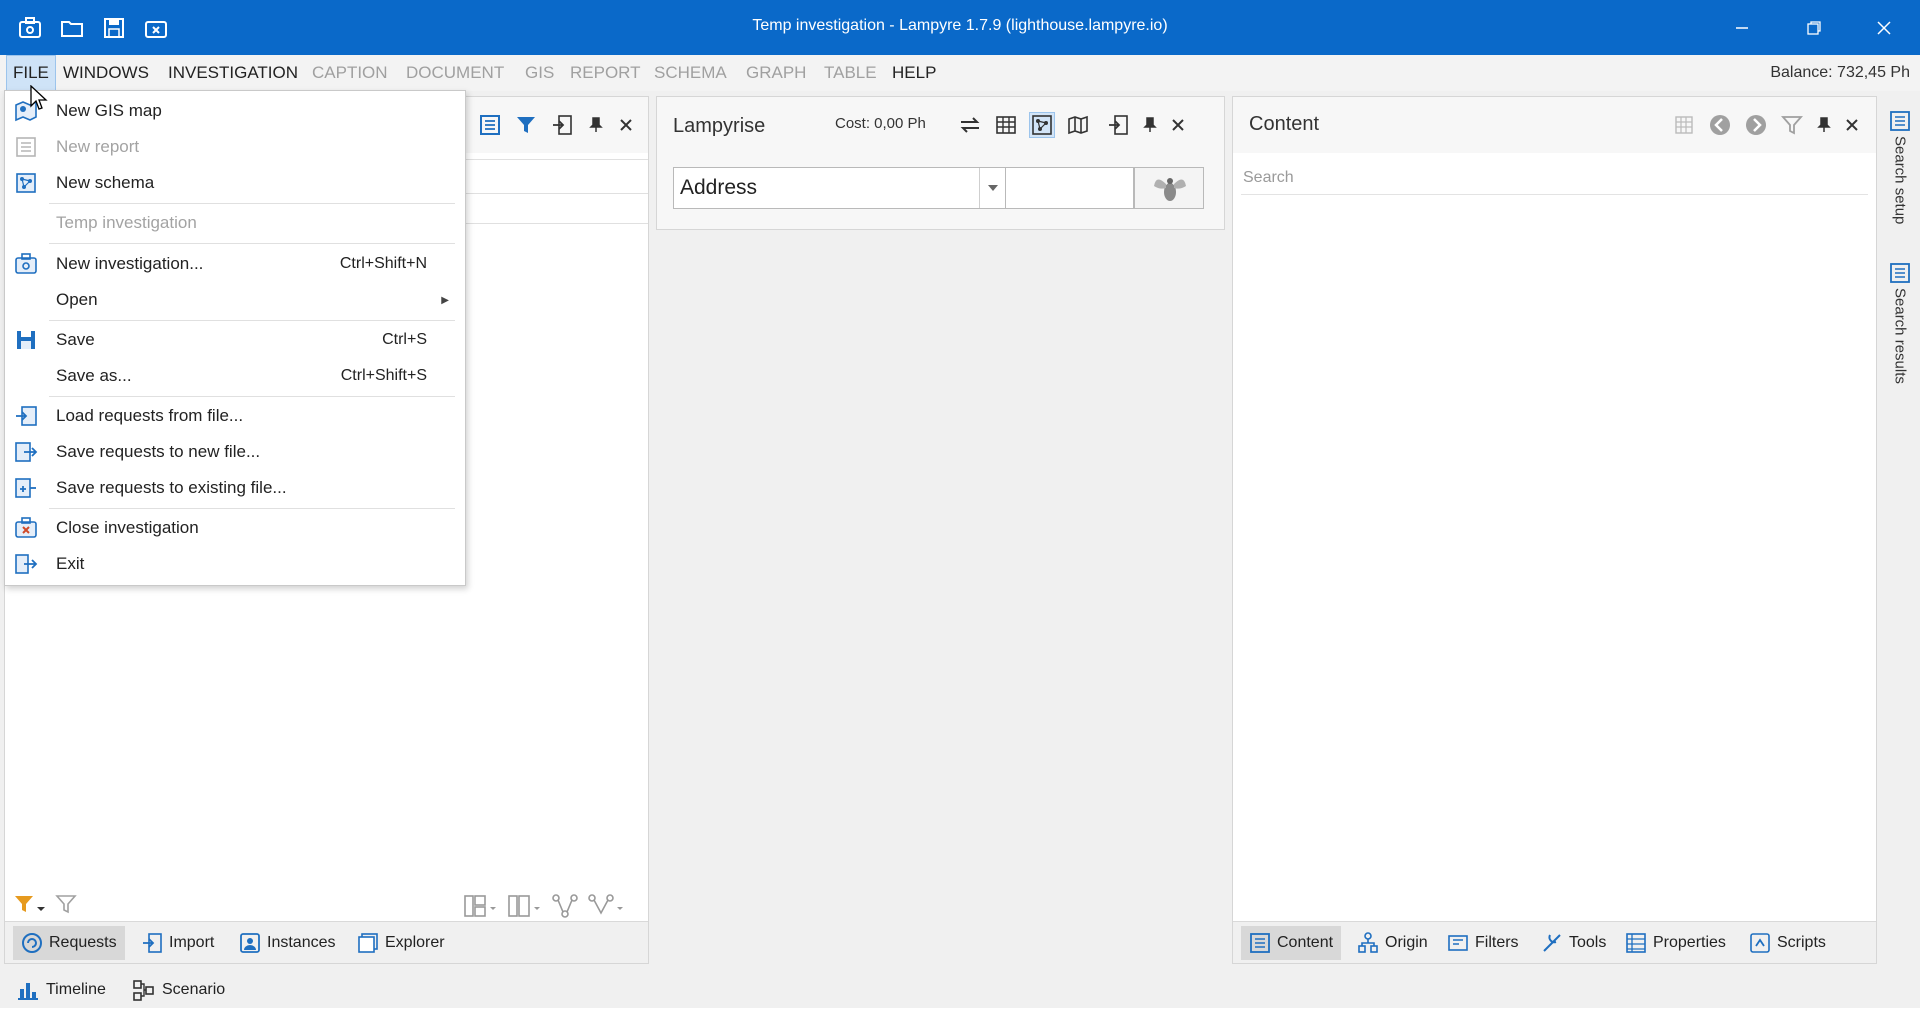 This screenshot has width=1920, height=1035. I want to click on forward-icon, so click(1756, 125).